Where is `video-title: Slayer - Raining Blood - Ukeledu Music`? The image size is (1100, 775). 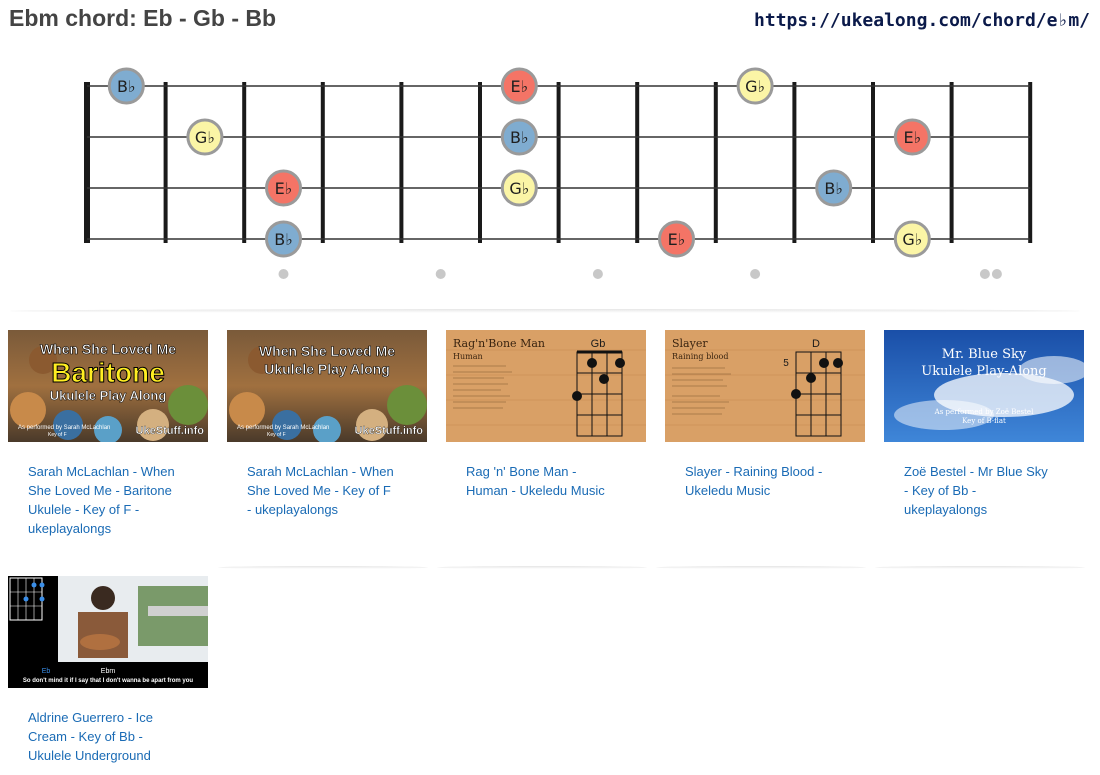 video-title: Slayer - Raining Blood - Ukeledu Music is located at coordinates (760, 481).